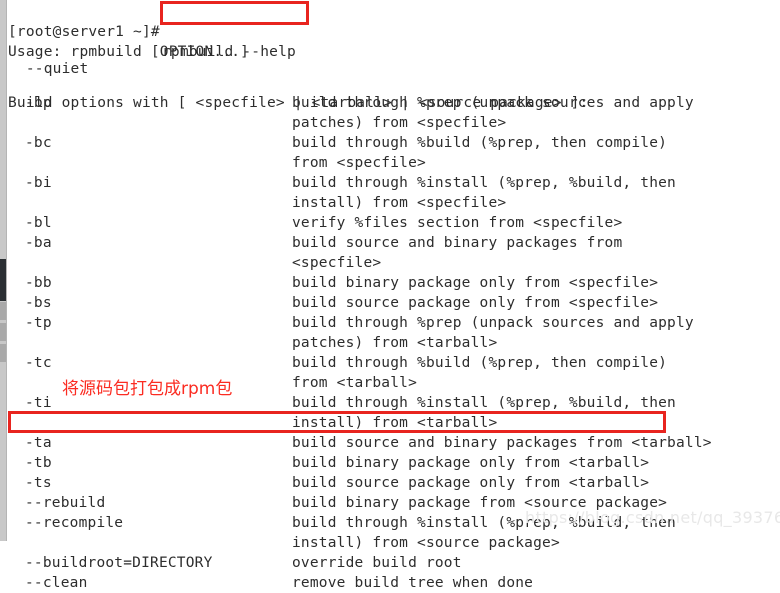  What do you see at coordinates (38, 363) in the screenshot?
I see `option-flag: -tc` at bounding box center [38, 363].